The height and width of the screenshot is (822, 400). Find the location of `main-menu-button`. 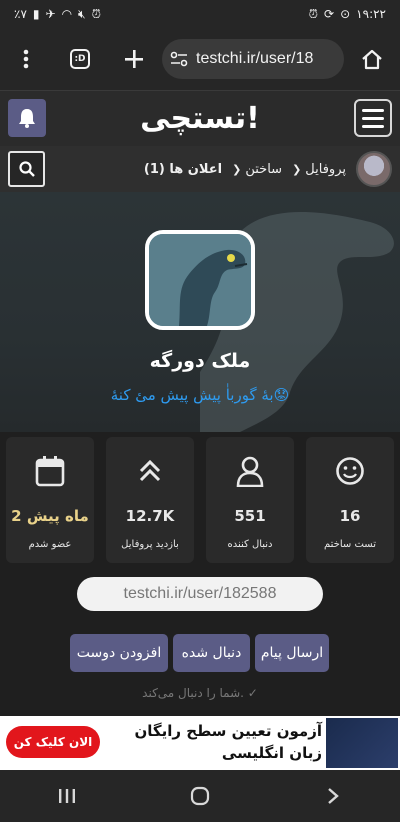

main-menu-button is located at coordinates (373, 118).